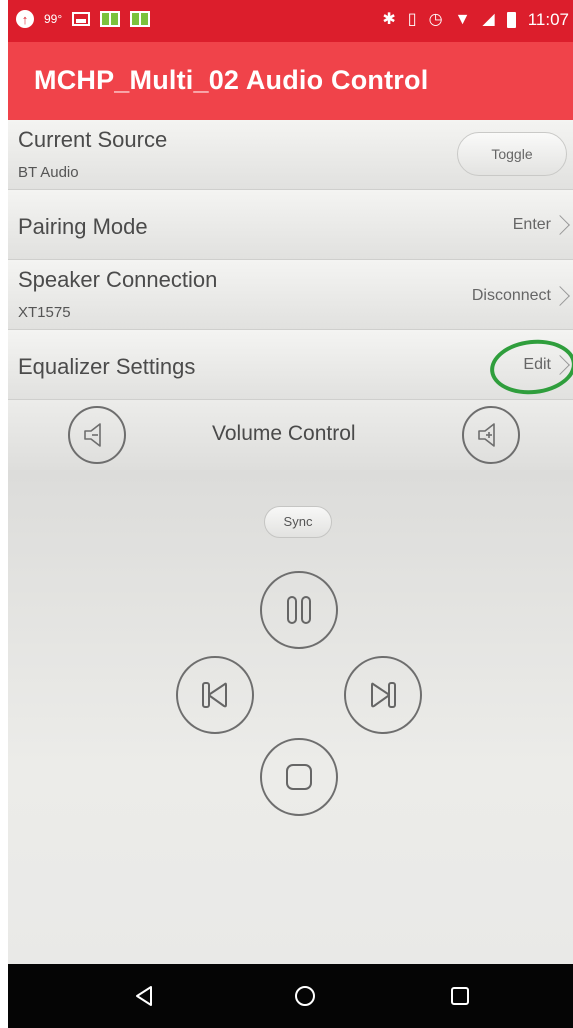  I want to click on next-track-button, so click(383, 695).